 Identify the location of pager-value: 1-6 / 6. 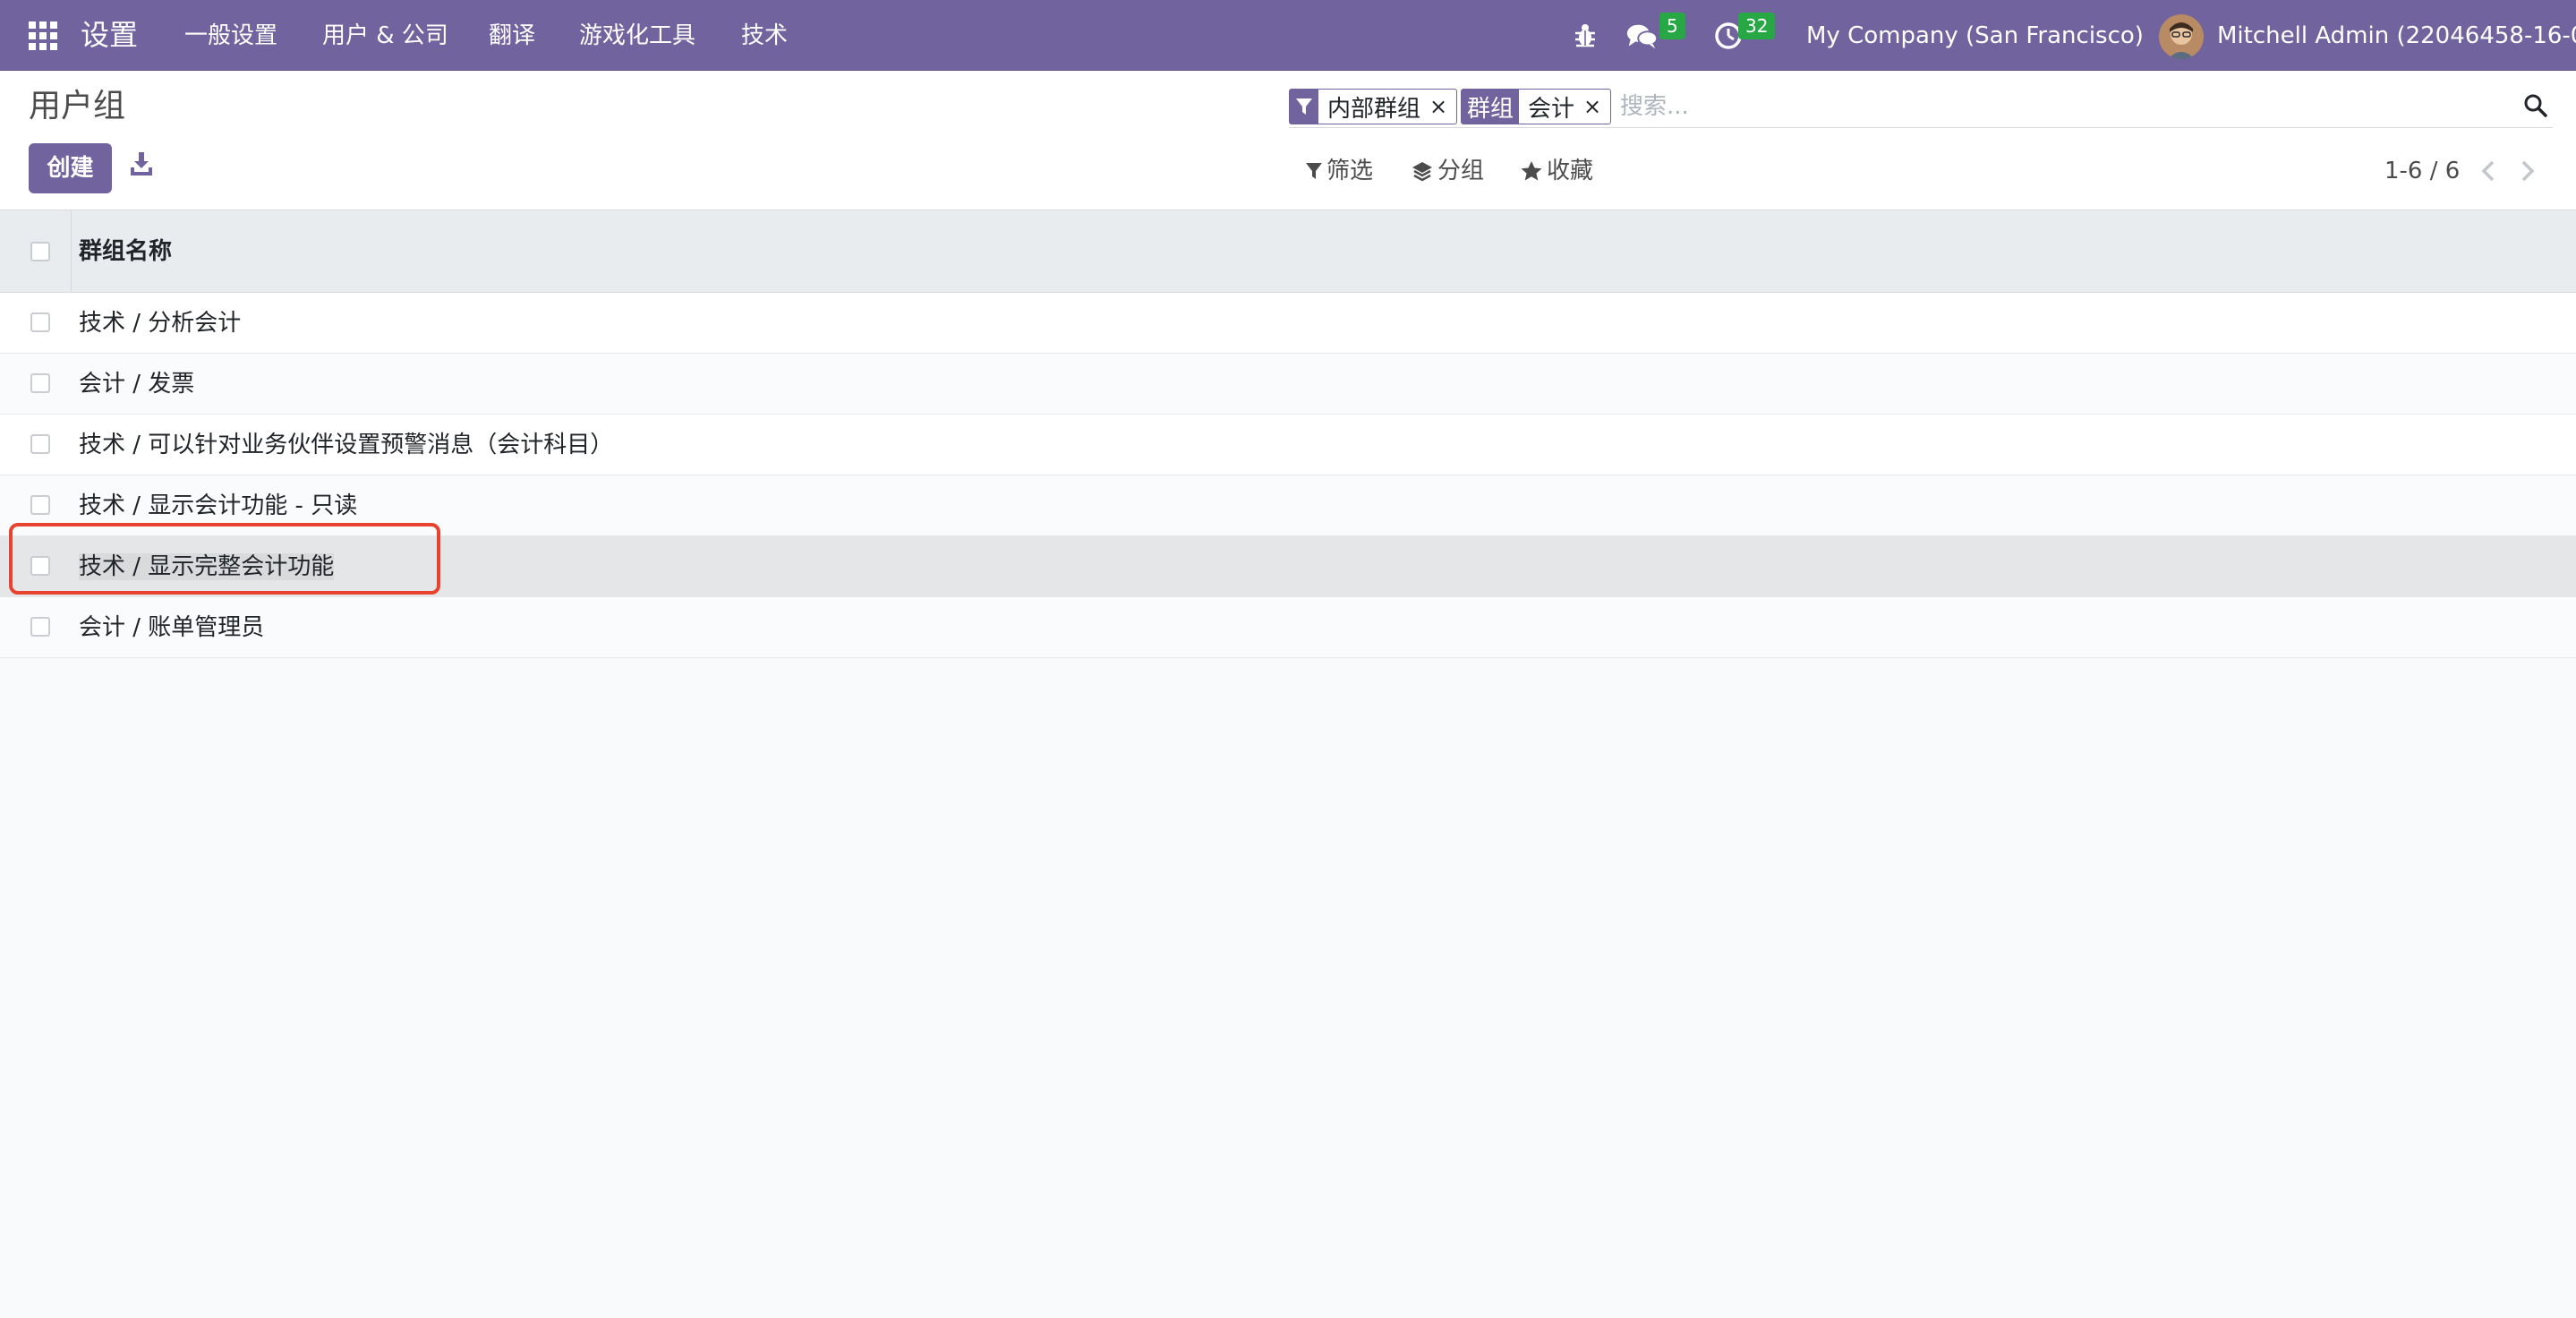
(2422, 171).